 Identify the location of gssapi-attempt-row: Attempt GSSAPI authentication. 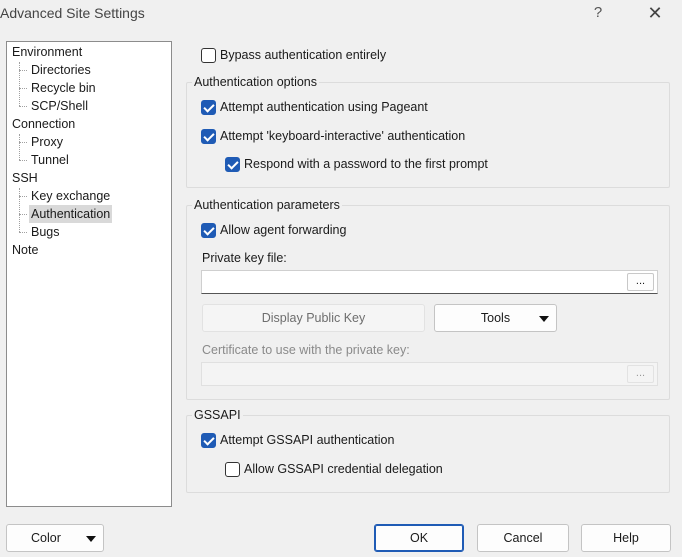
(297, 440).